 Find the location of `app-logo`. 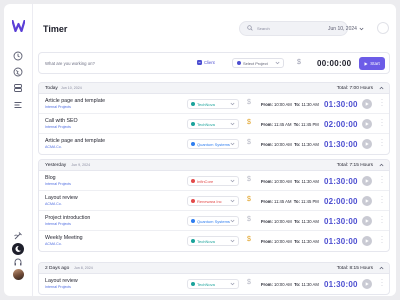

app-logo is located at coordinates (18, 26).